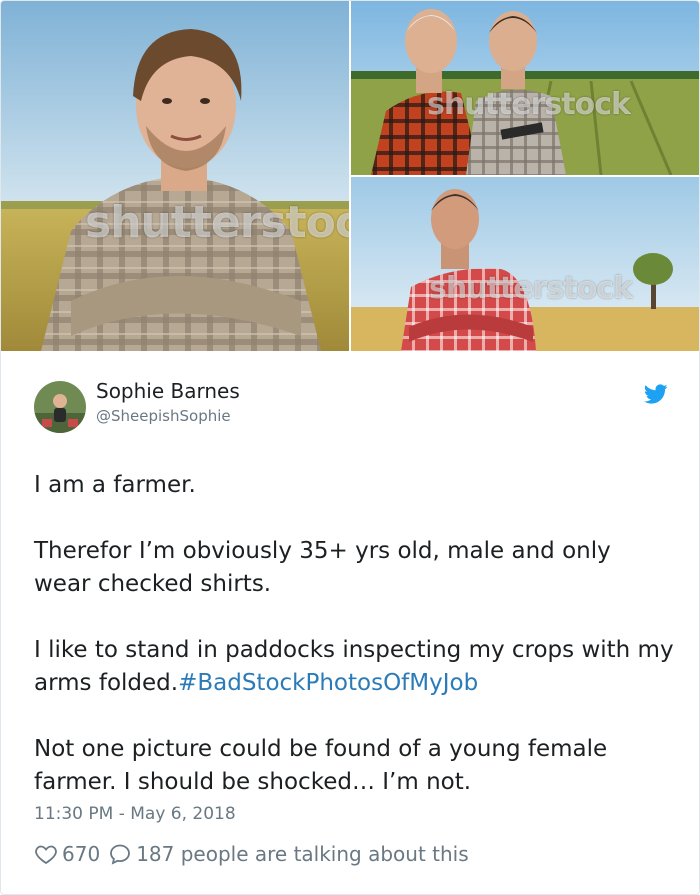 The height and width of the screenshot is (895, 700). I want to click on tweet-line-1: I am a farmer., so click(115, 485).